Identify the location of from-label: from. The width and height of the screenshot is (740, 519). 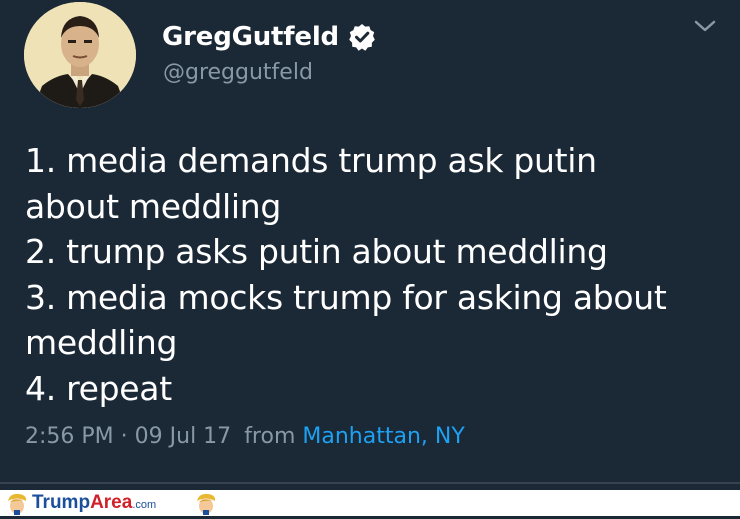
(270, 436).